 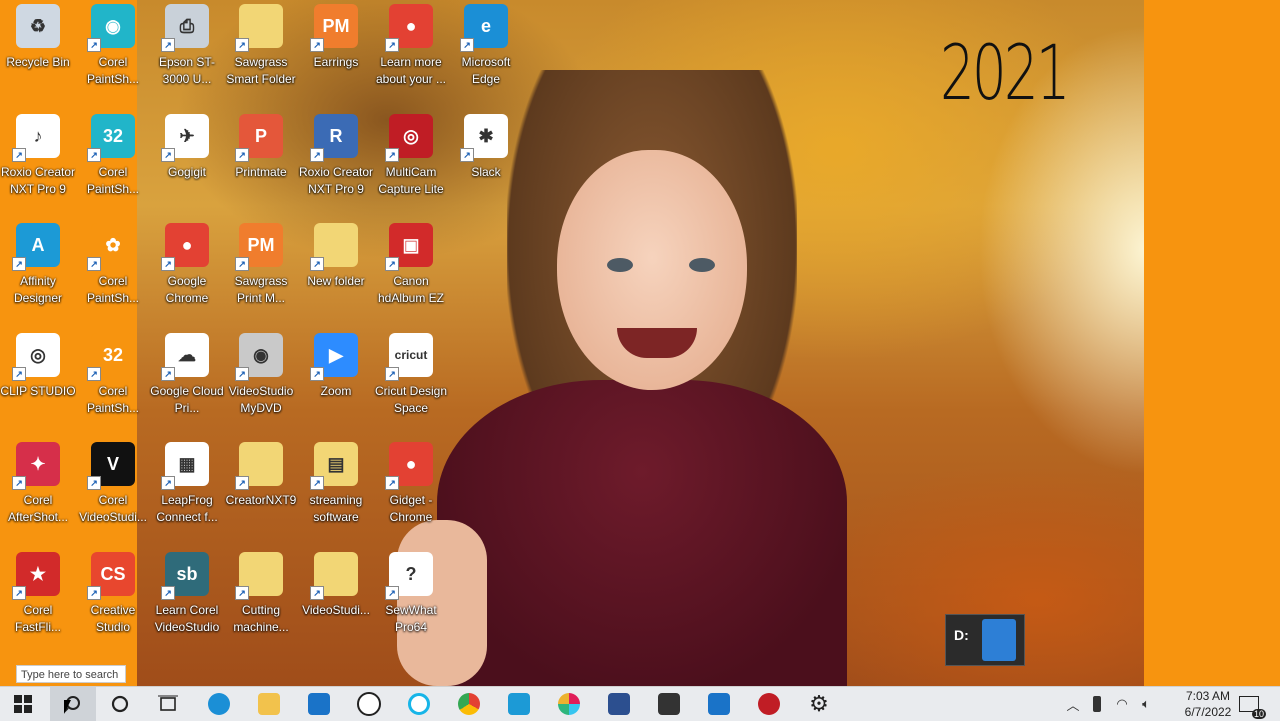 I want to click on desktop-icon-label: Recycle Bin, so click(x=38, y=62).